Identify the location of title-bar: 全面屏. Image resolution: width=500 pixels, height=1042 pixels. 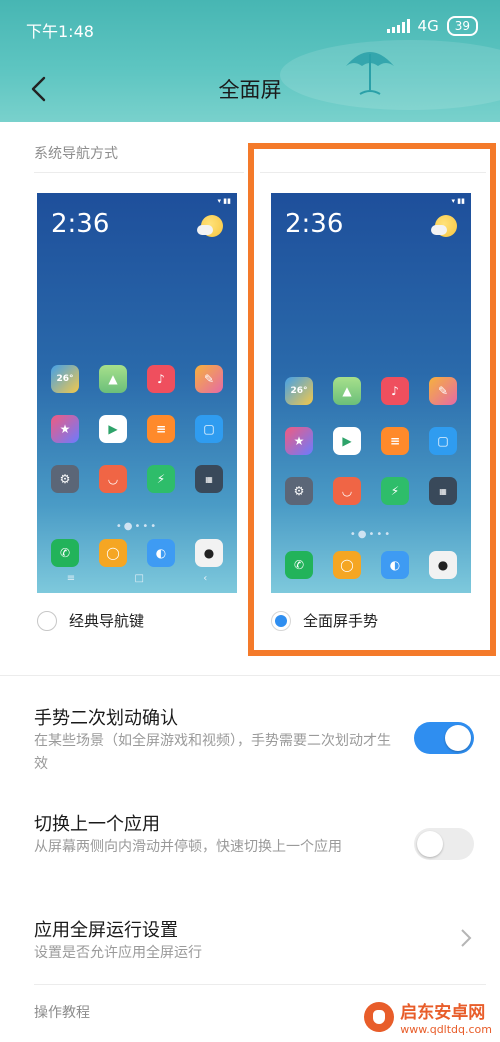
(250, 88).